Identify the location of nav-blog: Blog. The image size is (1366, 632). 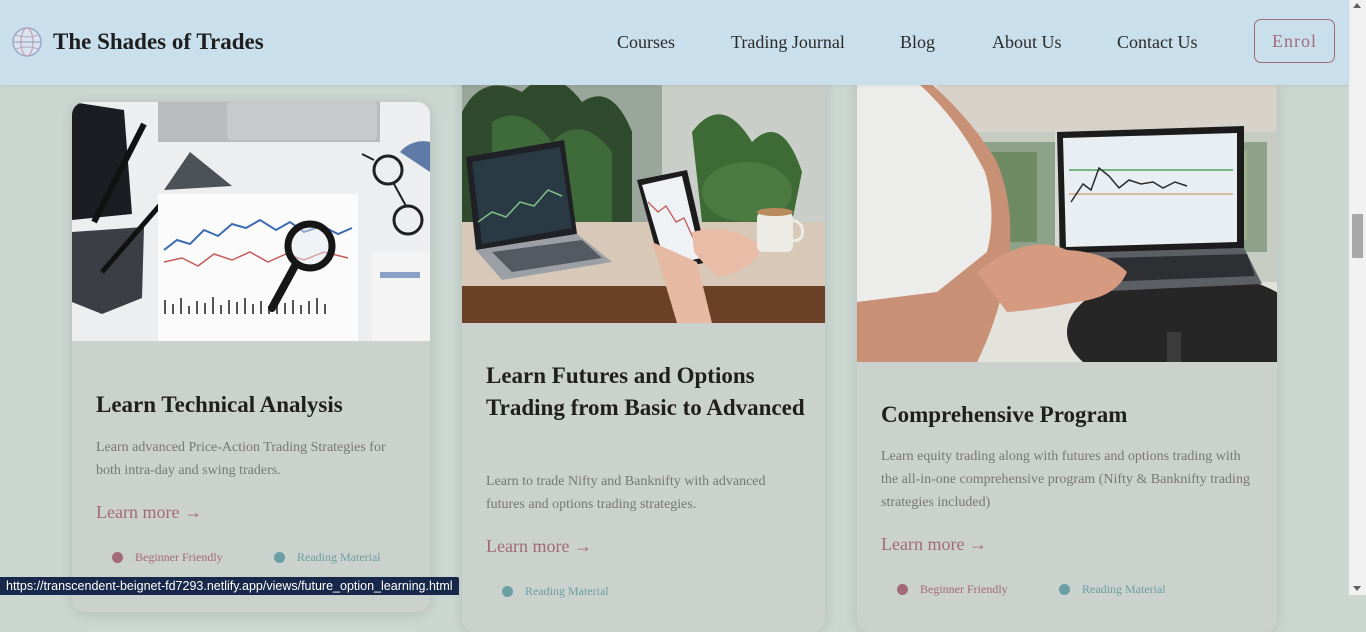
(917, 42).